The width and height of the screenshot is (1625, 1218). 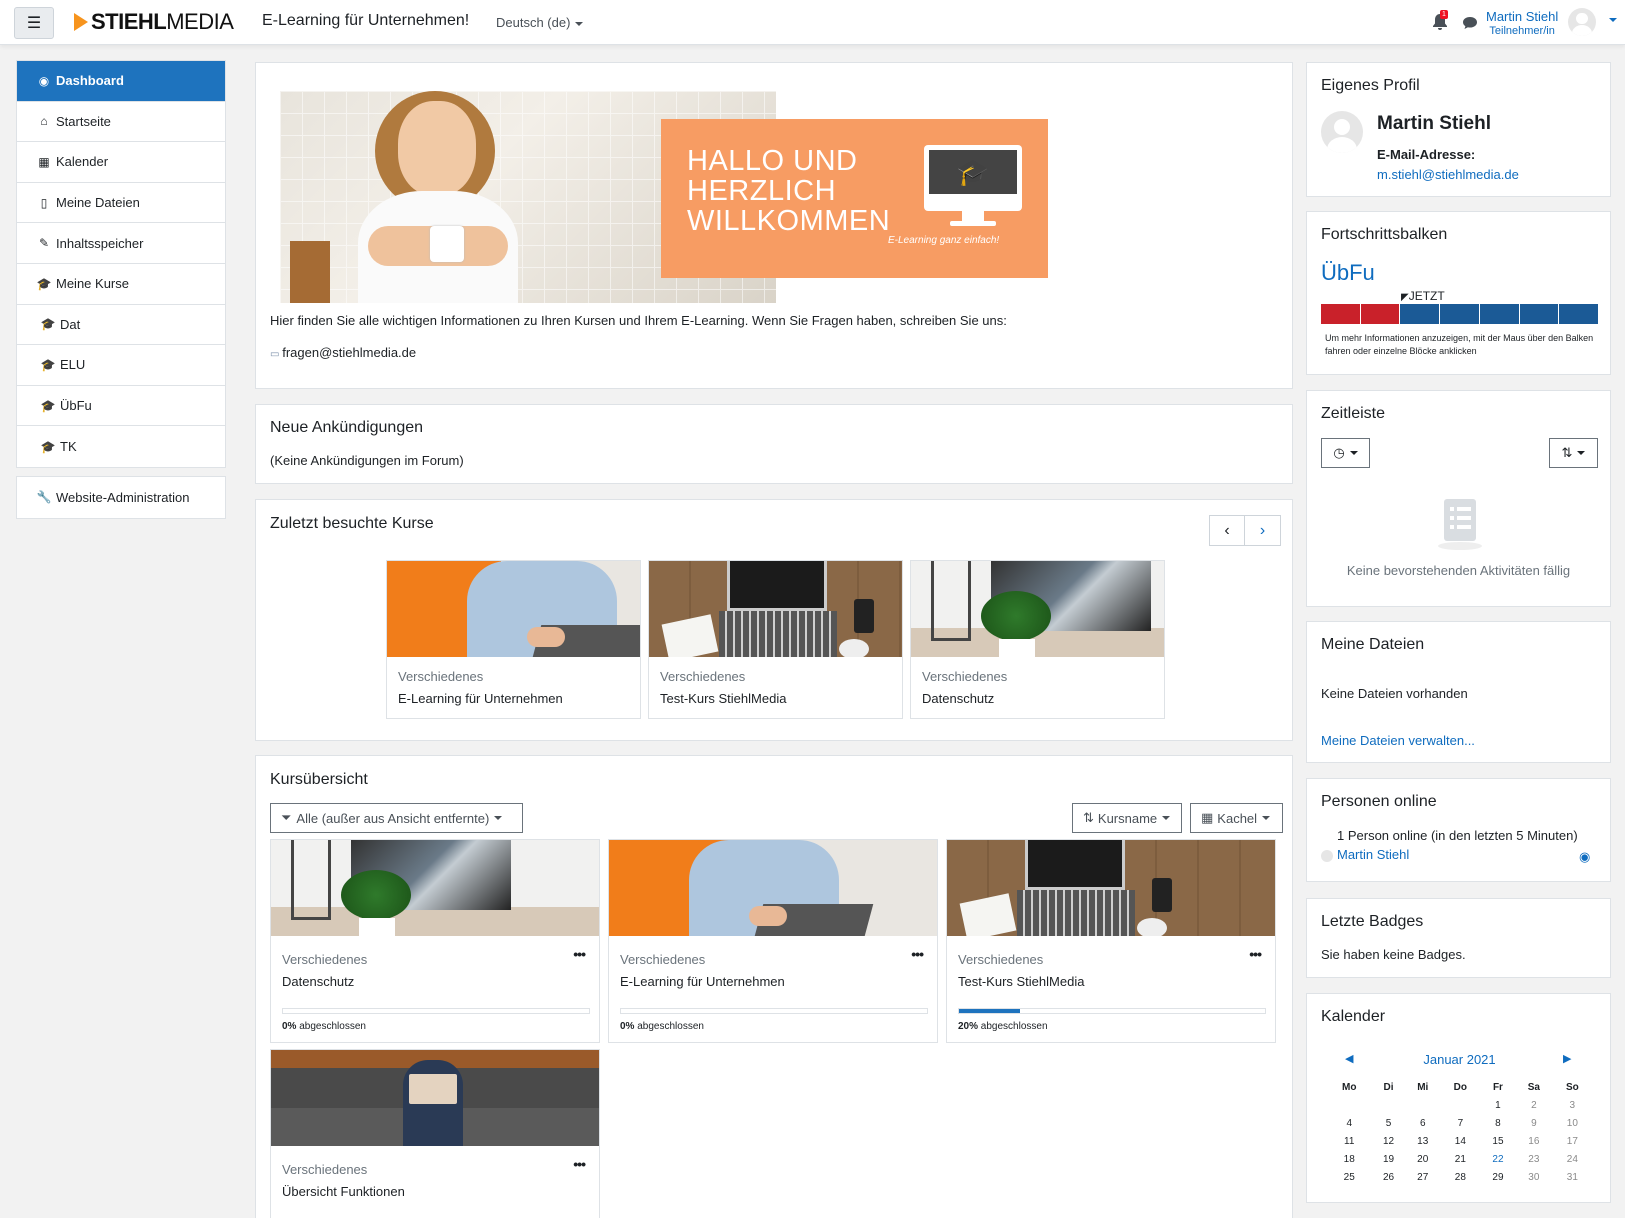 I want to click on online-user-link: Martin Stiehl, so click(x=1373, y=854).